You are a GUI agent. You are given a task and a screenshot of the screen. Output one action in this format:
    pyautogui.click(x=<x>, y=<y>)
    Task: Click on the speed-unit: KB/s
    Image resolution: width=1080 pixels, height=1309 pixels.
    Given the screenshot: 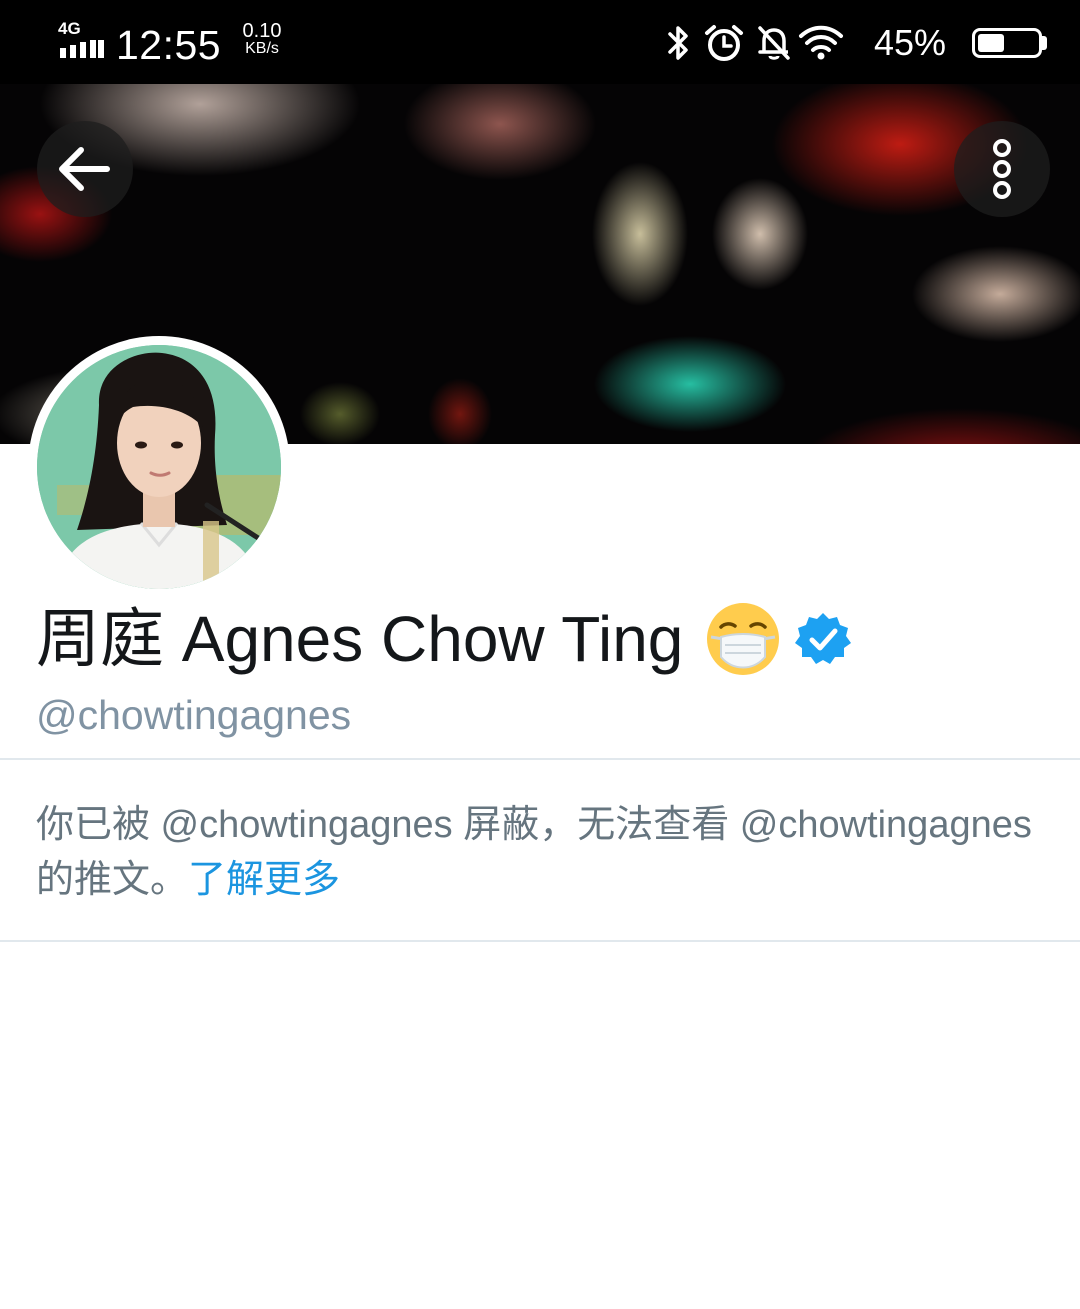 What is the action you would take?
    pyautogui.click(x=262, y=48)
    